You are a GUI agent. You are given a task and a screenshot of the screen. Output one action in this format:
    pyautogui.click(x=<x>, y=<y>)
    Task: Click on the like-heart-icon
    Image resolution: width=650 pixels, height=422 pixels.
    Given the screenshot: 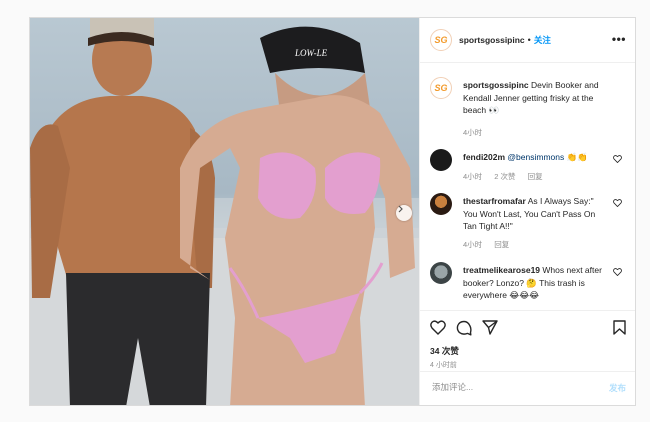 What is the action you would take?
    pyautogui.click(x=438, y=327)
    